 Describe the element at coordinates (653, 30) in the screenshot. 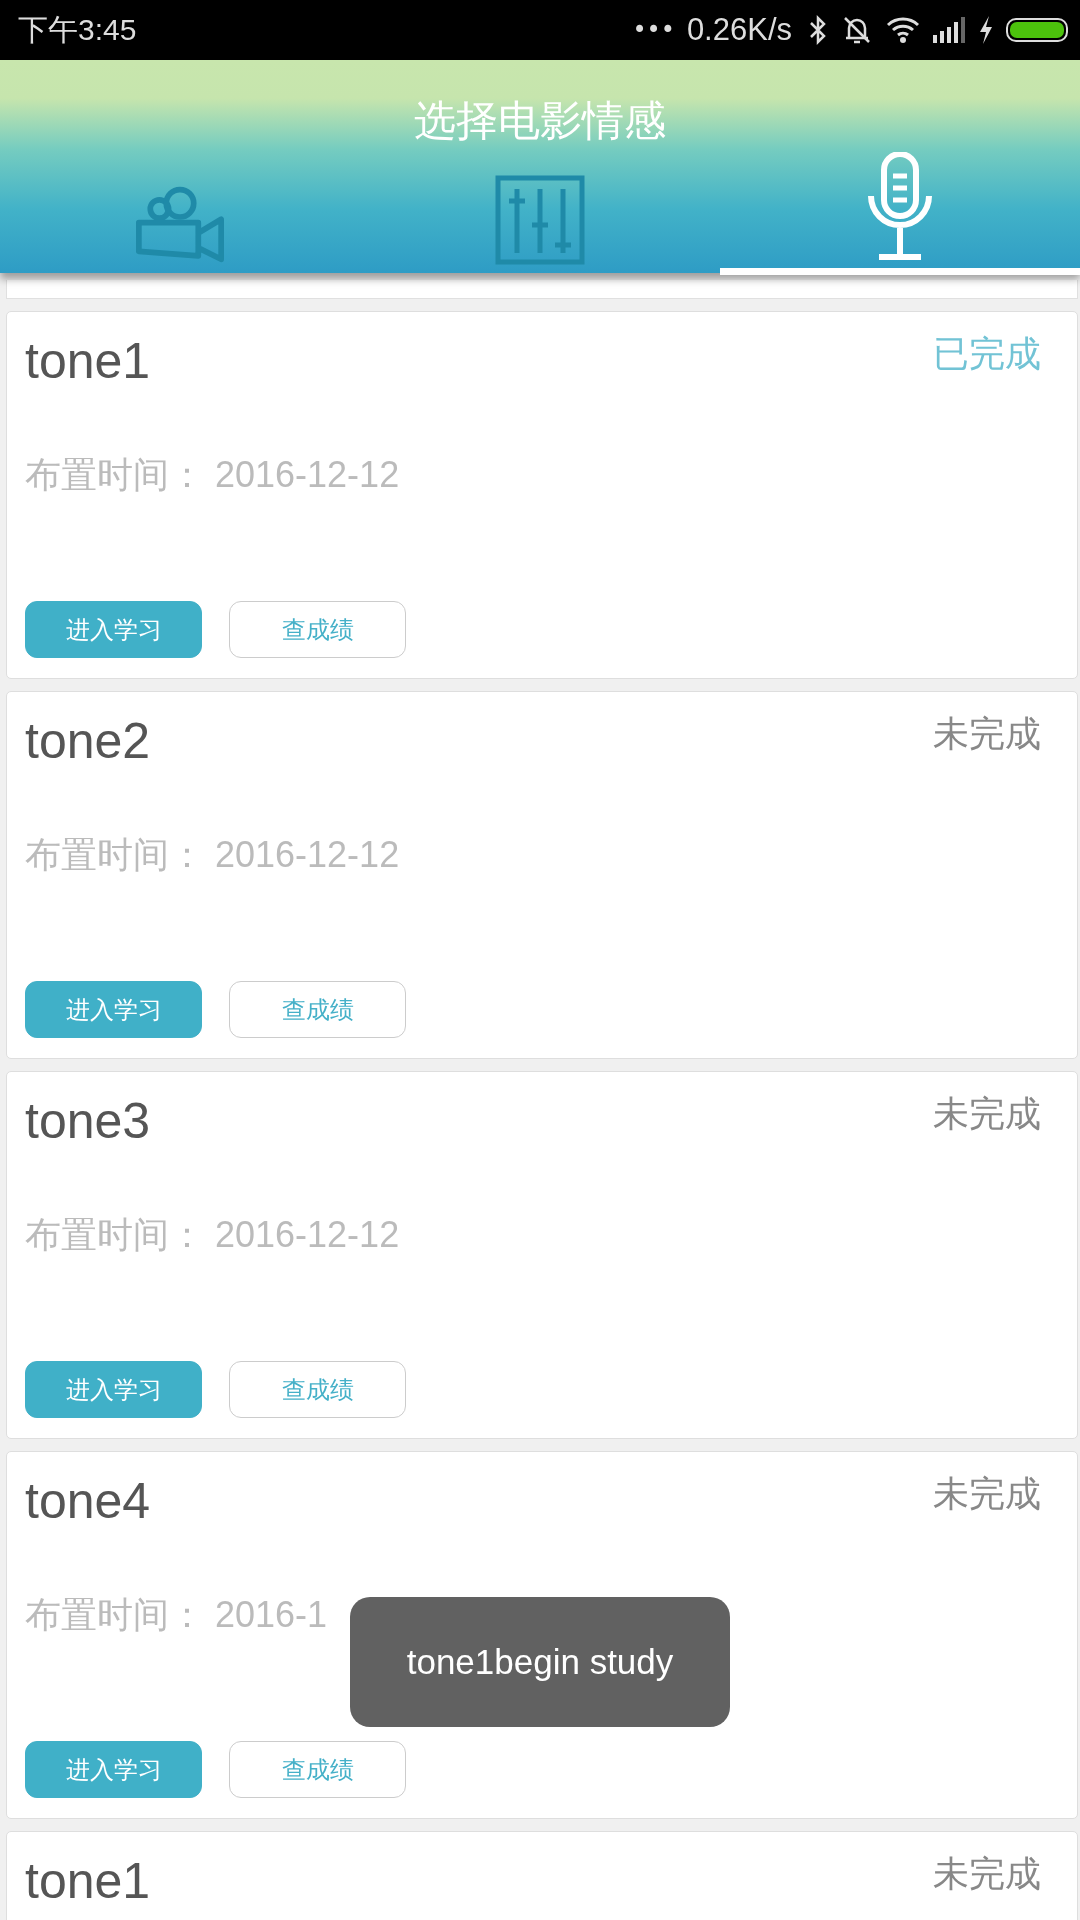

I see `more-dots: •••` at that location.